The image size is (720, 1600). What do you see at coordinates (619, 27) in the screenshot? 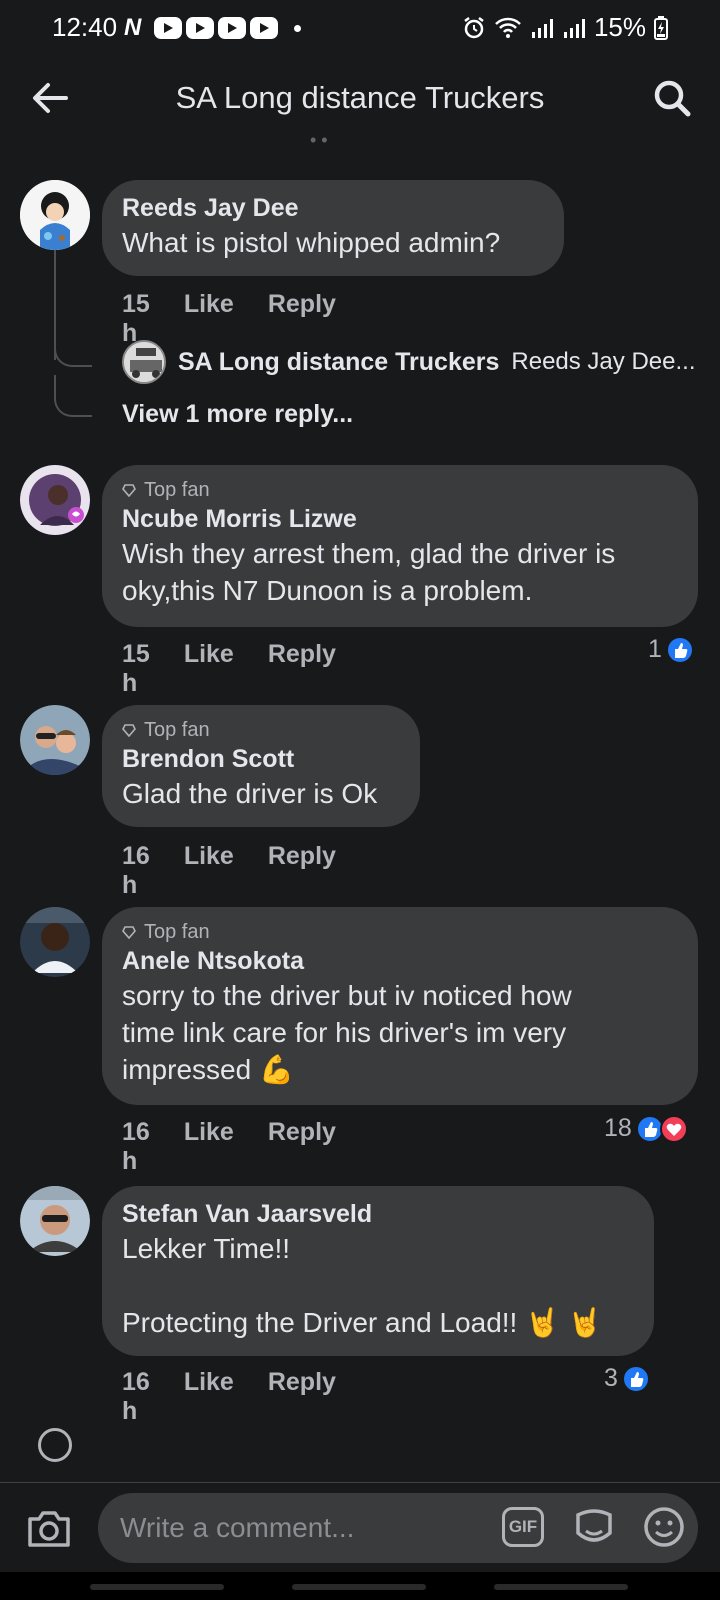
I see `battery-percent: 15%` at bounding box center [619, 27].